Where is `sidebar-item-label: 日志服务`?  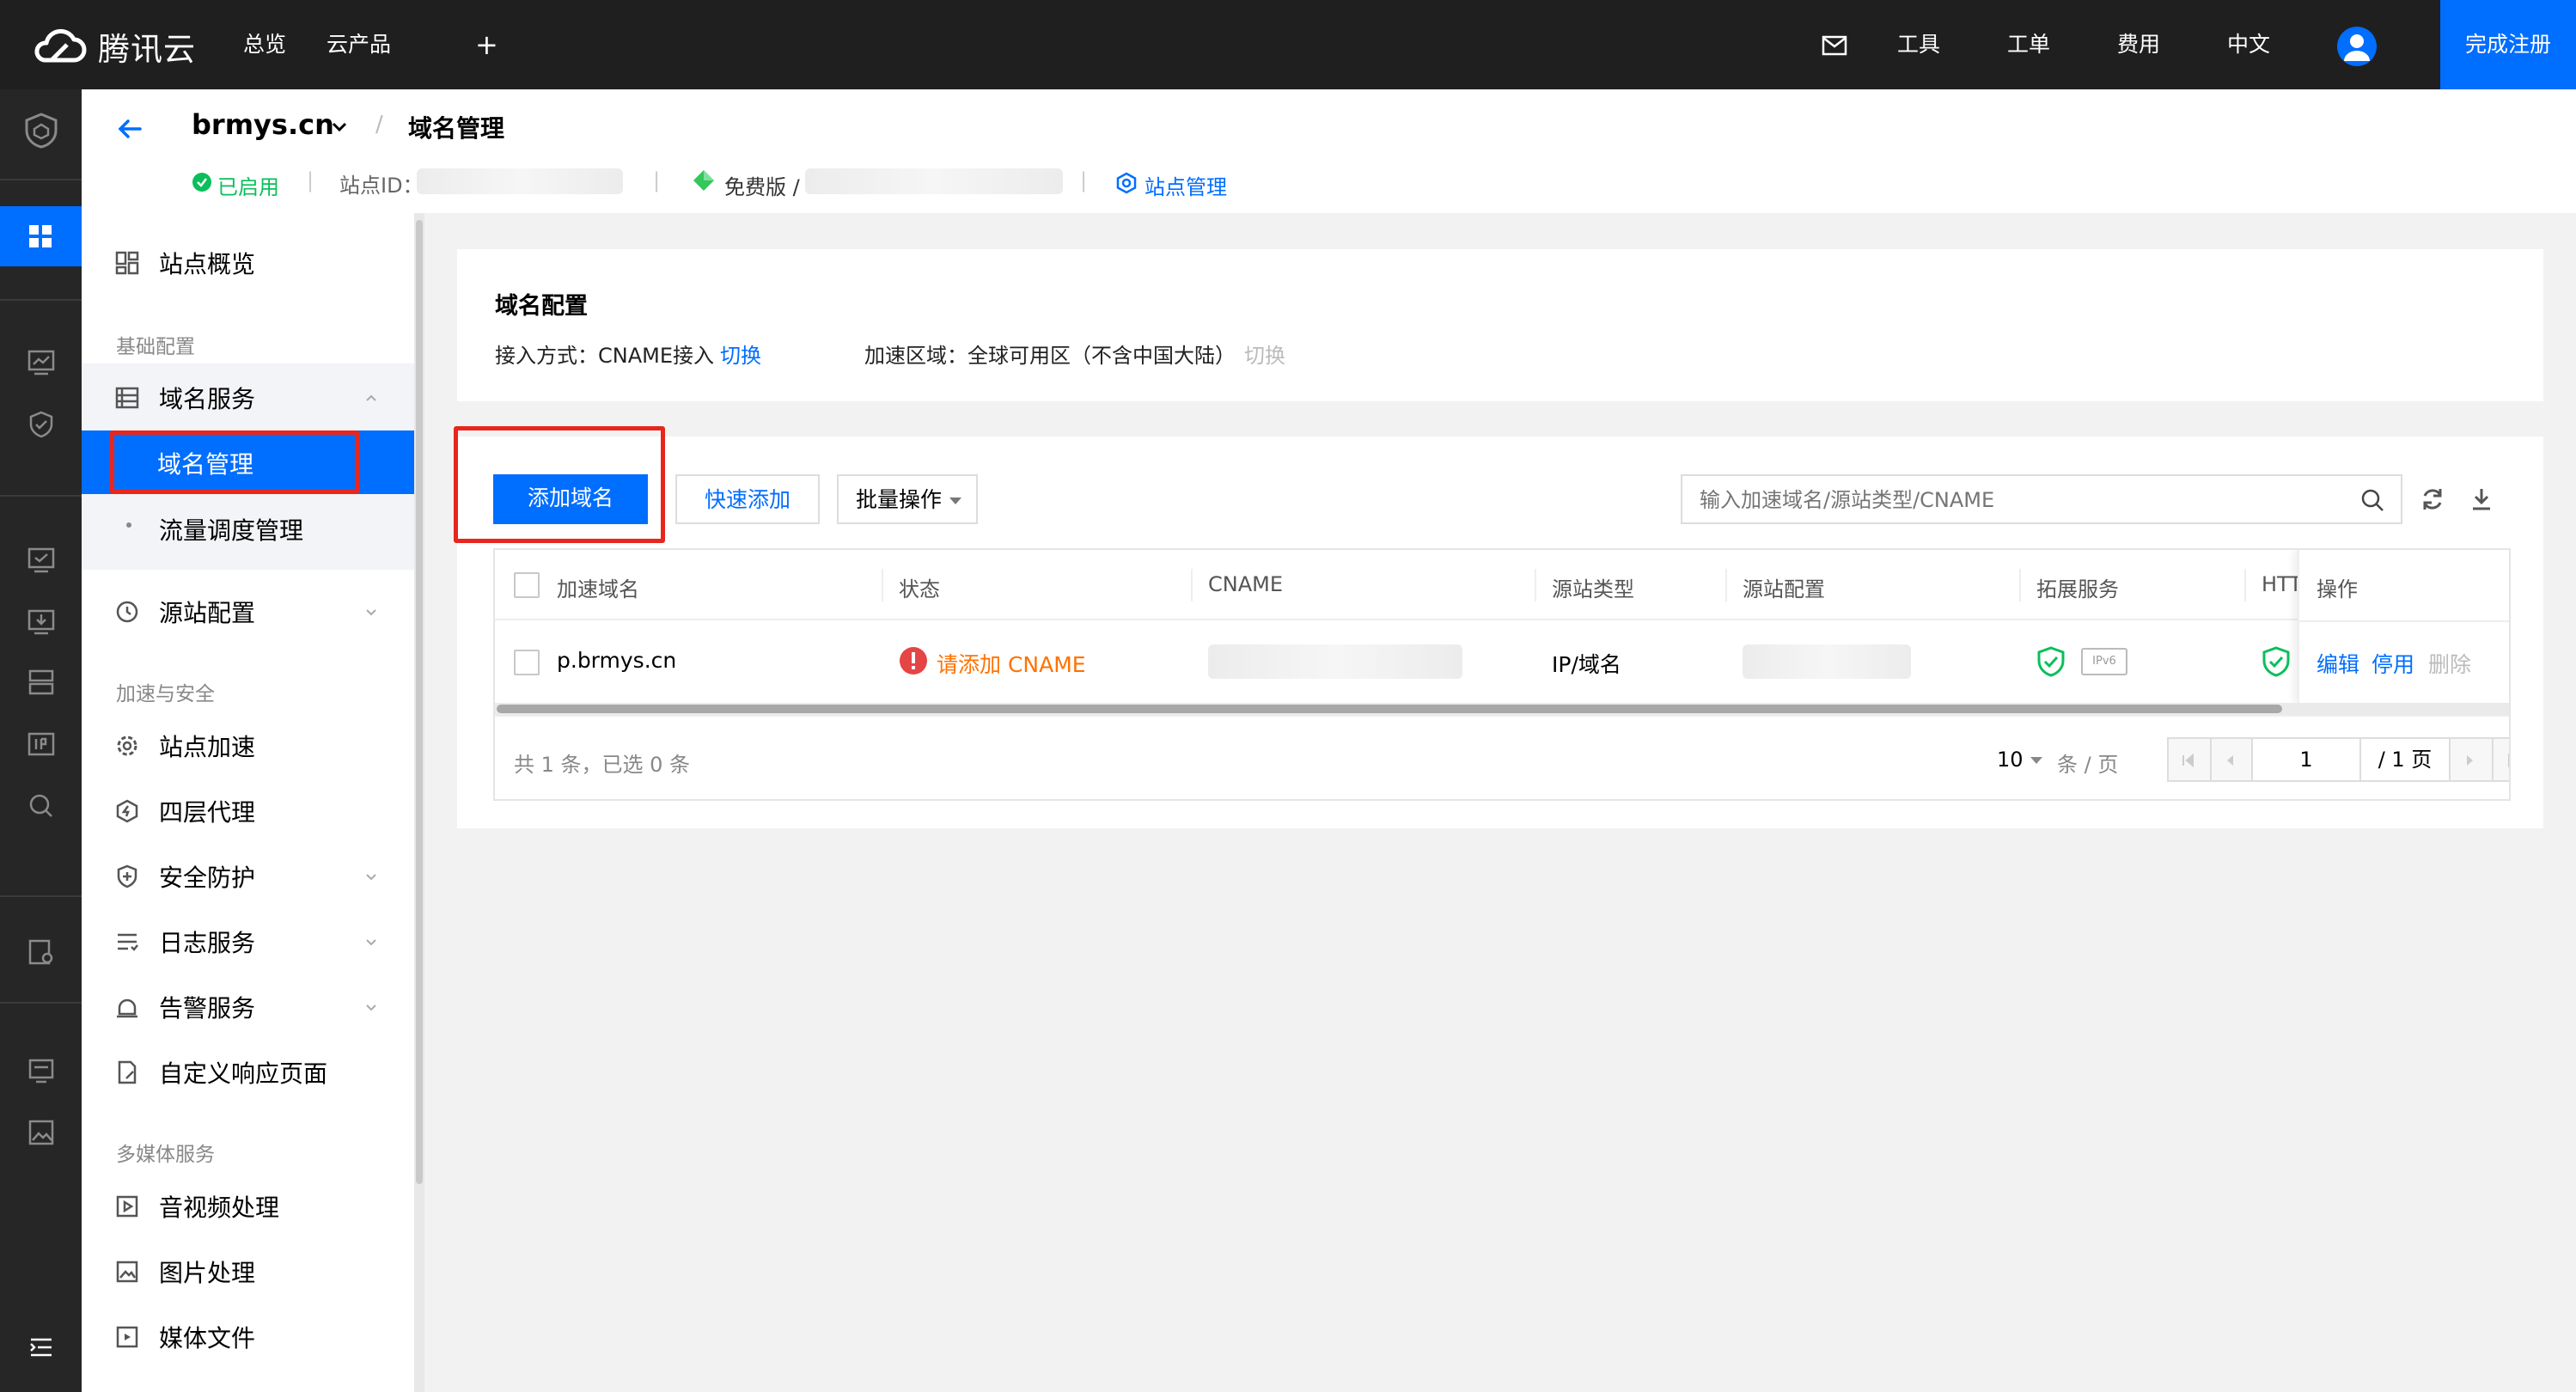 sidebar-item-label: 日志服务 is located at coordinates (207, 943).